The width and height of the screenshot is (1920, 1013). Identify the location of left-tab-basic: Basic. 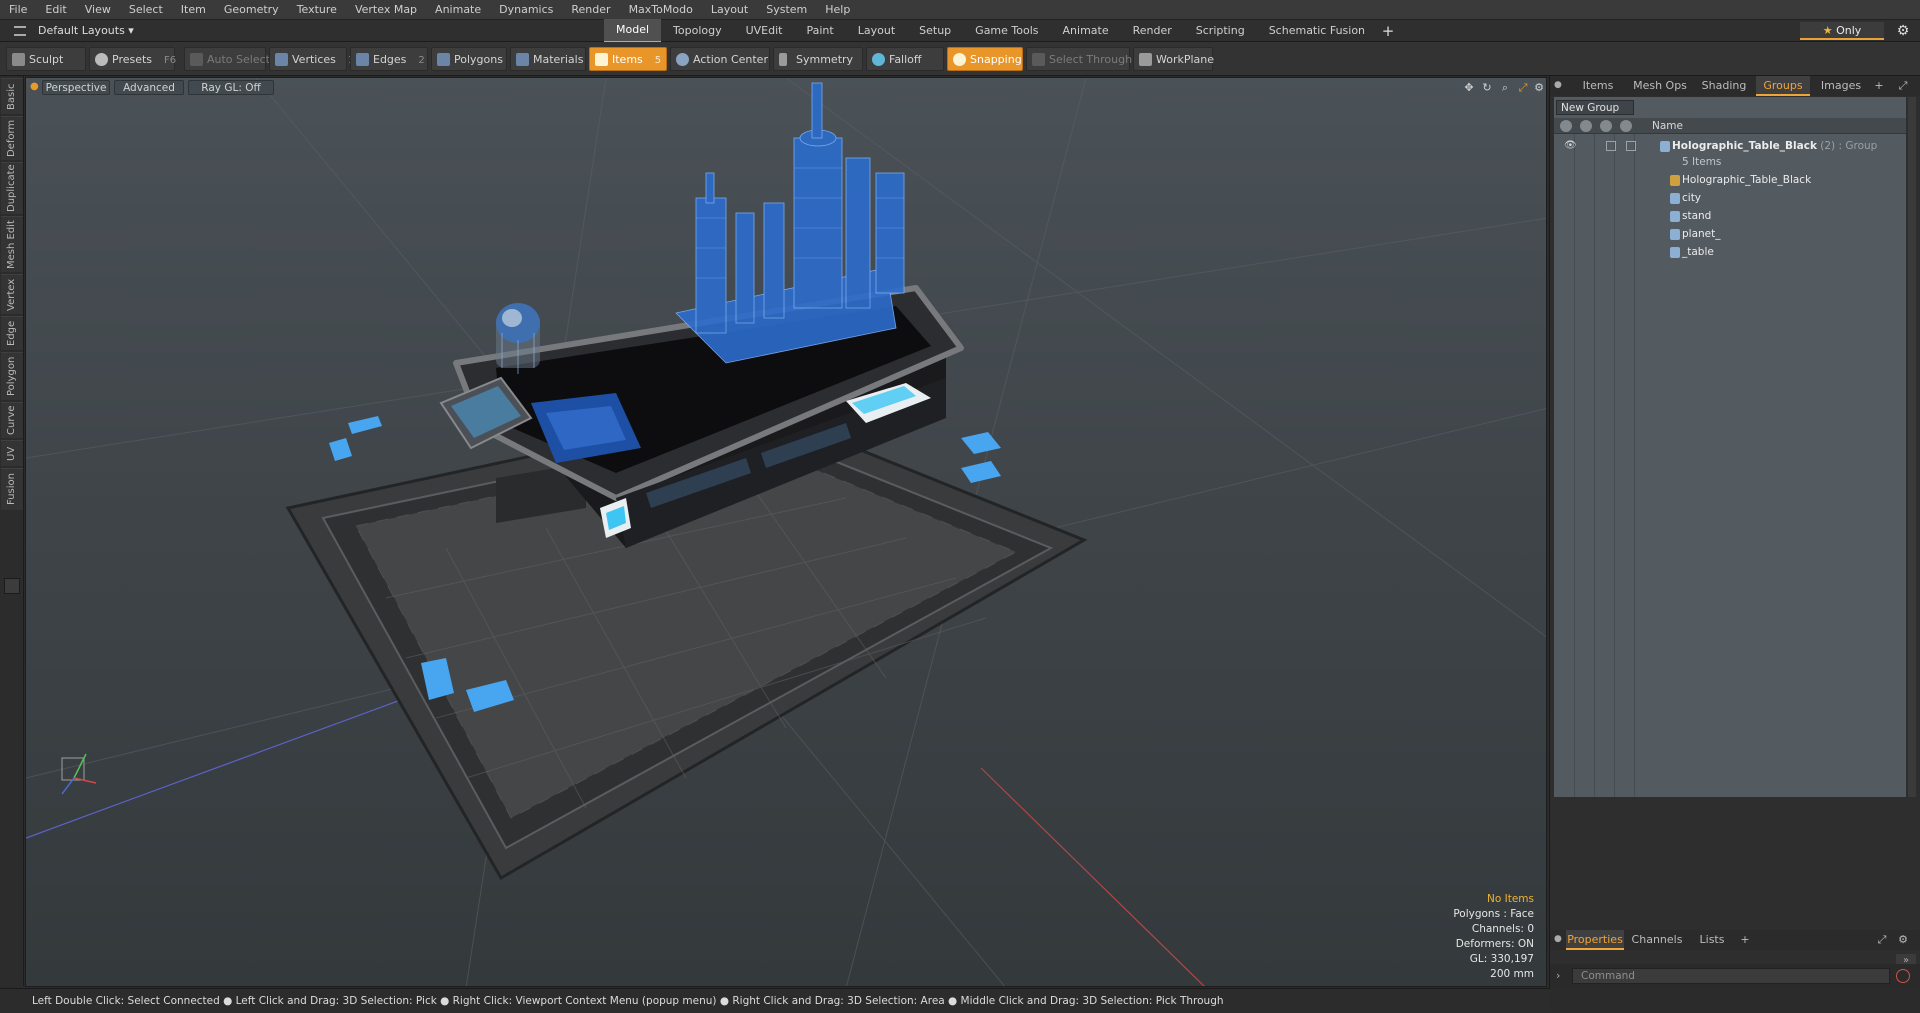
(12, 96).